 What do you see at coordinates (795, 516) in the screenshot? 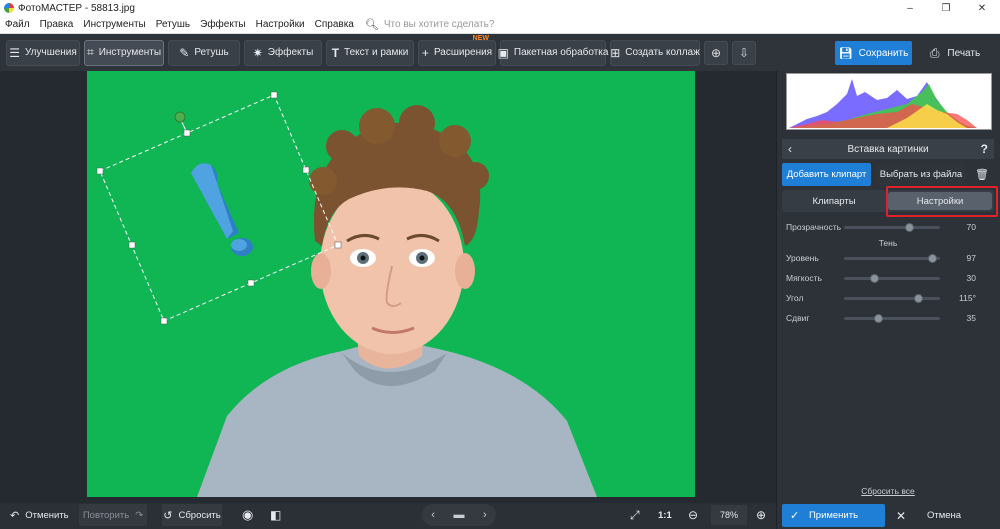
I see `checkmark-icon: ✓` at bounding box center [795, 516].